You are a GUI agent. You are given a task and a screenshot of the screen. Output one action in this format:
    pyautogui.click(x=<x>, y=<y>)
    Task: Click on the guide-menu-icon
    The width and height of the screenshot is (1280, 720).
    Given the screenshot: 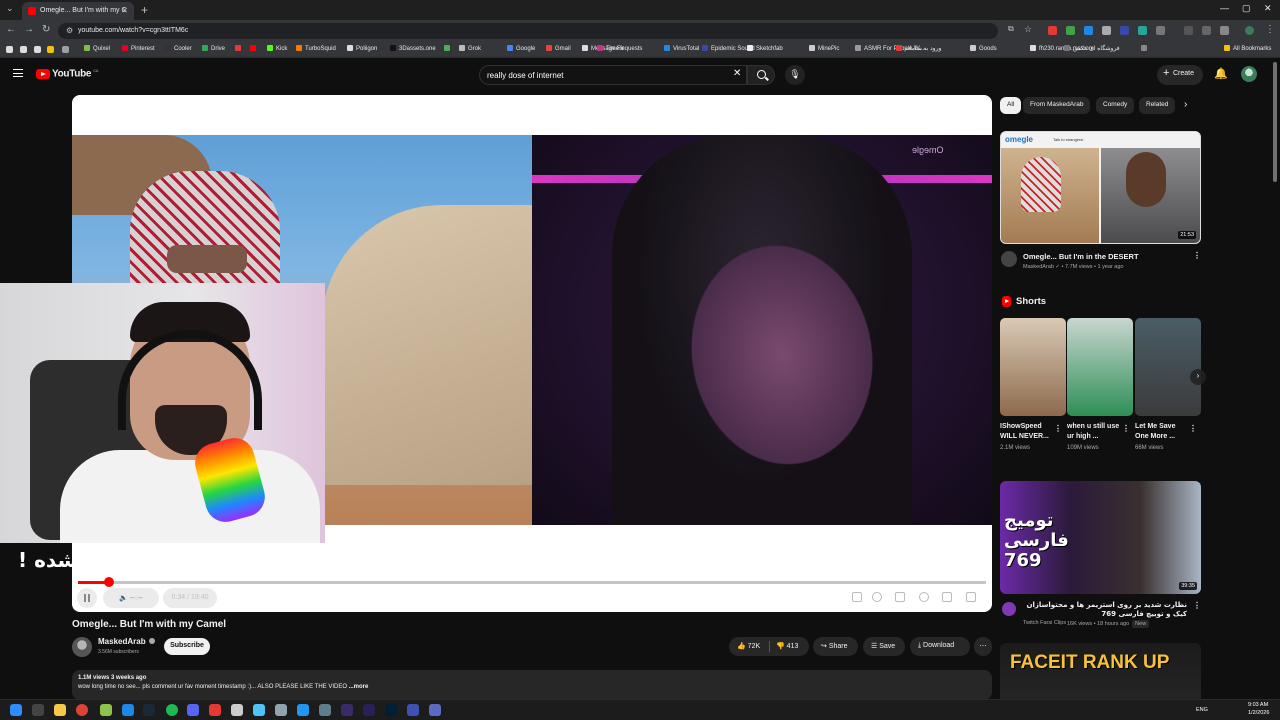 What is the action you would take?
    pyautogui.click(x=18, y=73)
    